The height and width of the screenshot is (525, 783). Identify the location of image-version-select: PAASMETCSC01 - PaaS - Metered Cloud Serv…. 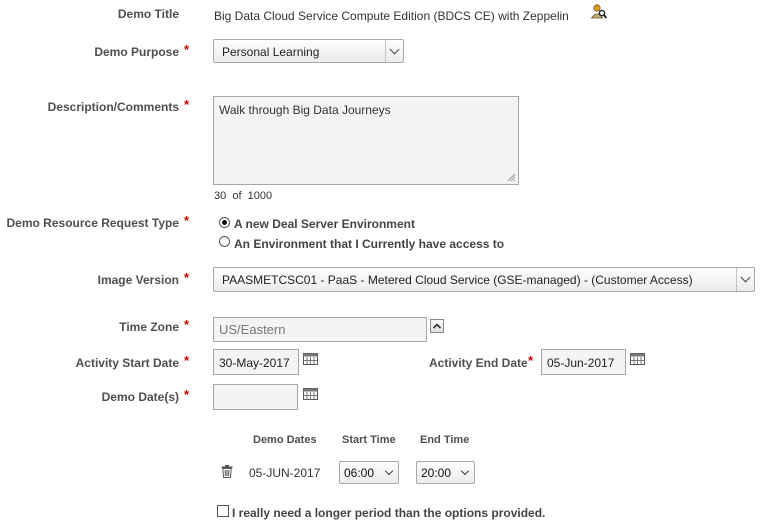
(484, 279).